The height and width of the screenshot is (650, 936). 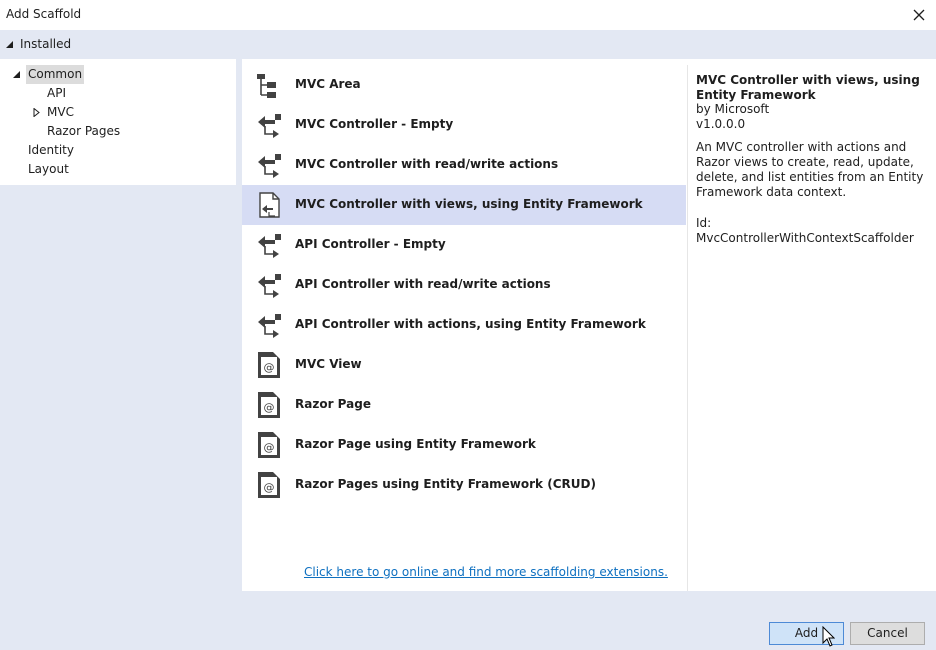 What do you see at coordinates (721, 124) in the screenshot?
I see `details-version: v1.0.0.0` at bounding box center [721, 124].